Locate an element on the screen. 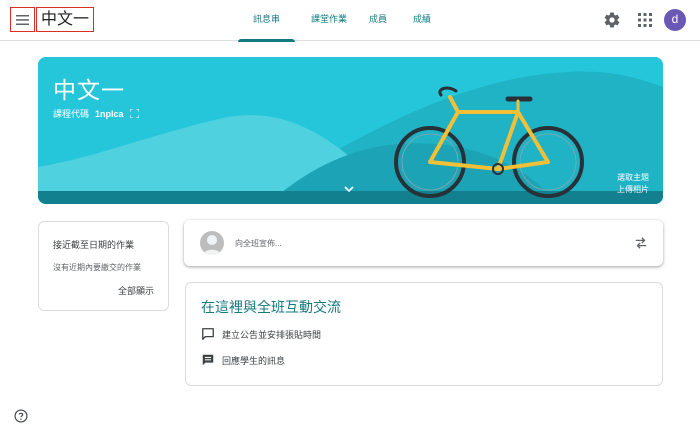 The image size is (700, 438). nav-tabs: 訊息串 課堂作業 成員 成績 is located at coordinates (340, 21).